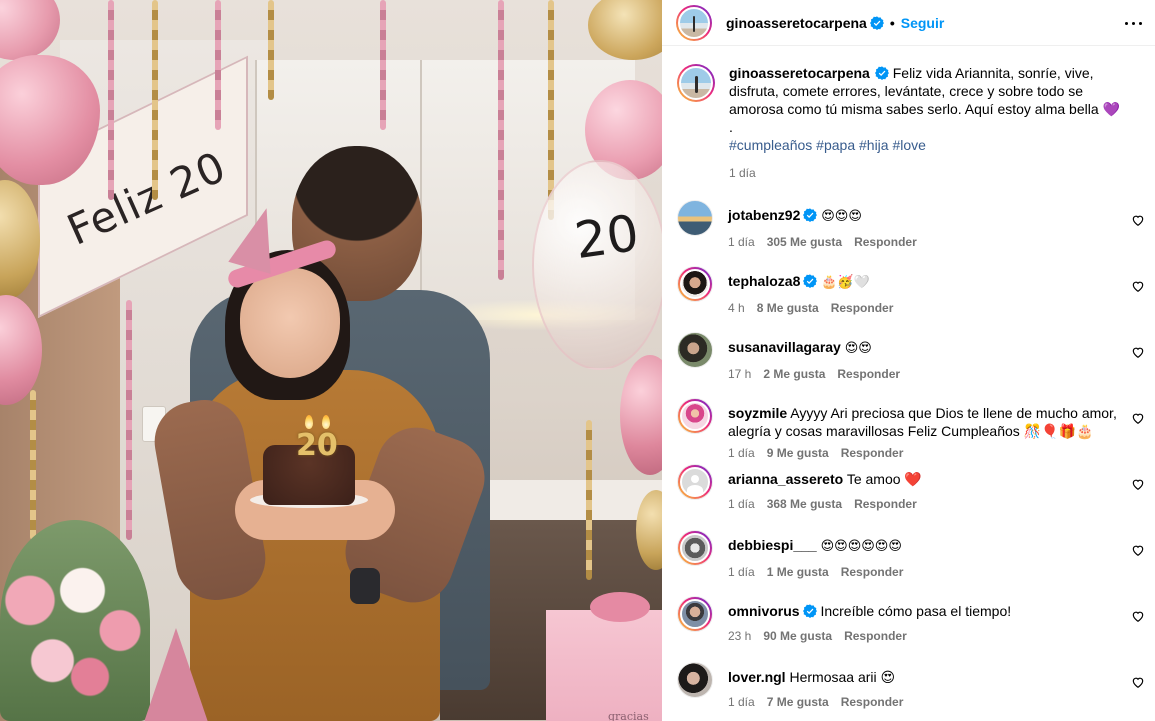 The height and width of the screenshot is (721, 1155). I want to click on comment-text: 🎂🥳🤍, so click(845, 282).